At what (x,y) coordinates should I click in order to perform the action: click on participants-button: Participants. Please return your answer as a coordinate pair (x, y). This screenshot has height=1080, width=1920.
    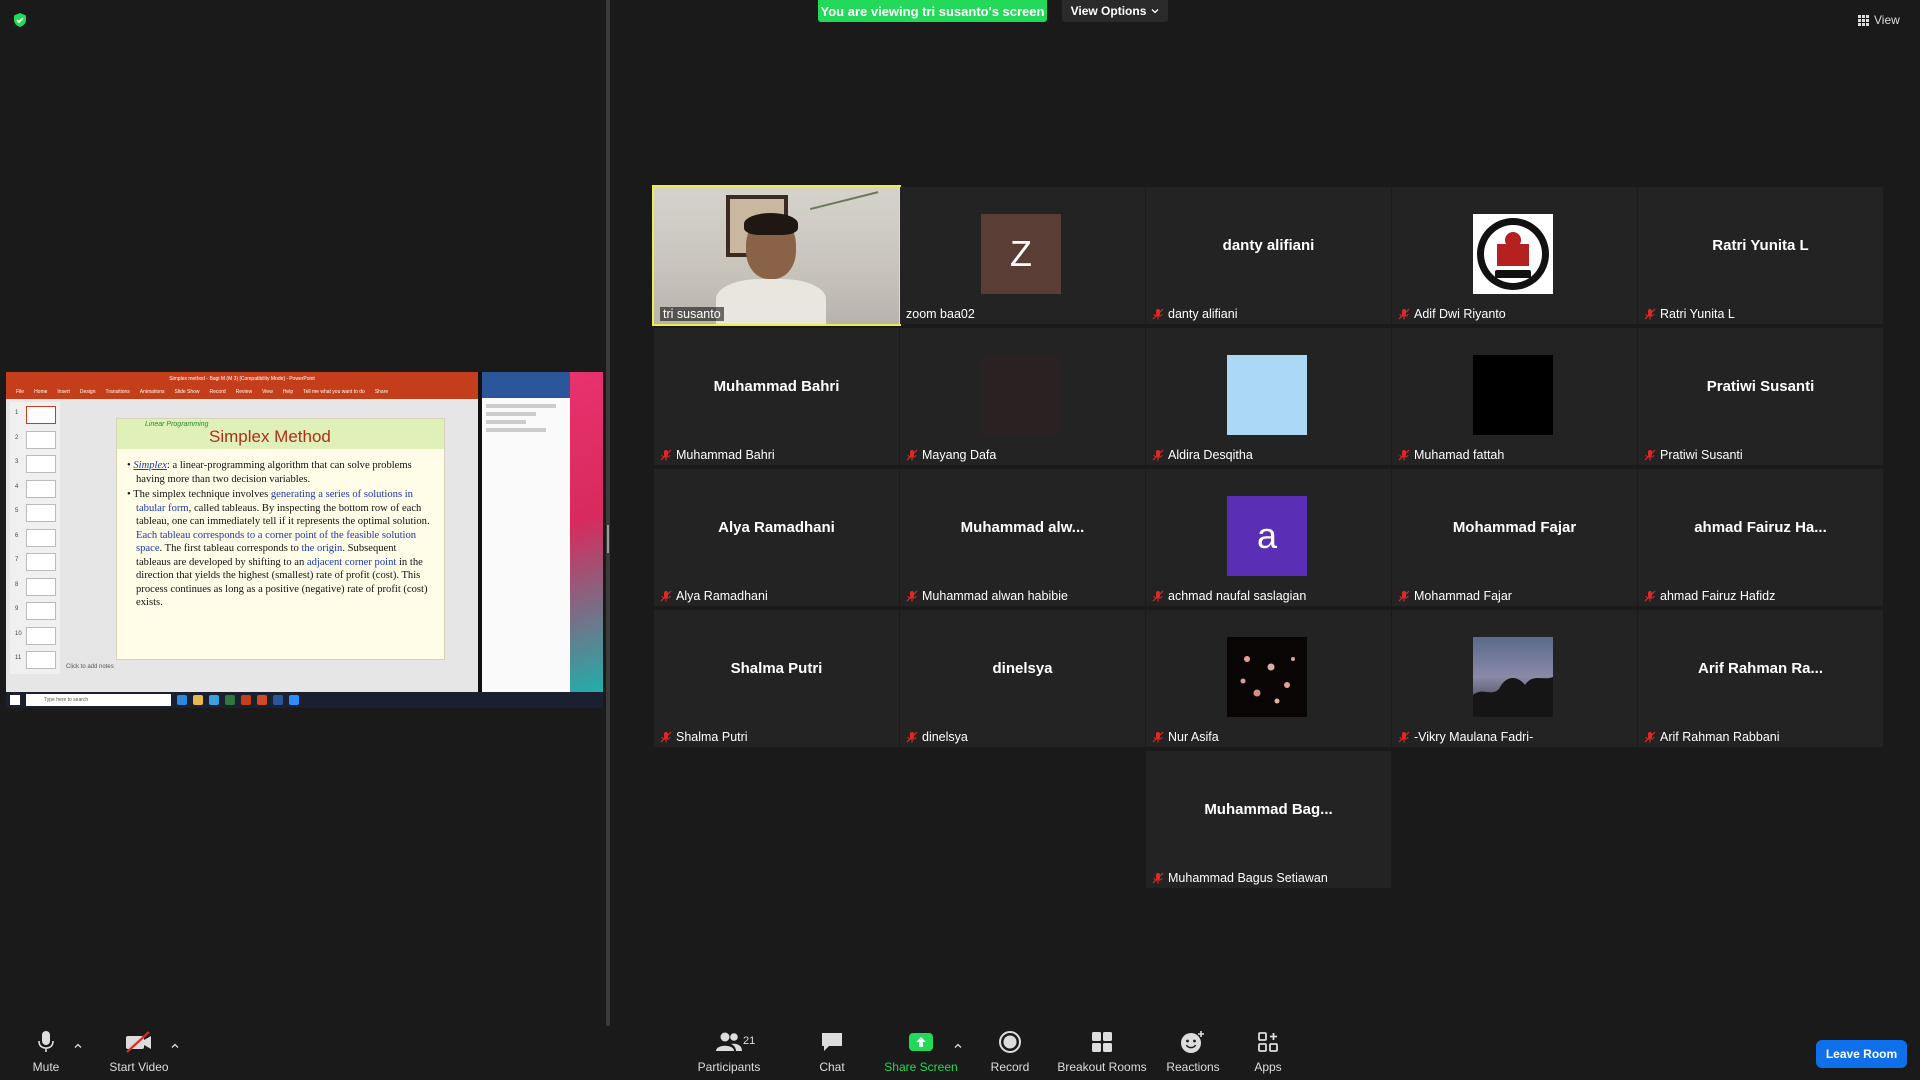
    Looking at the image, I should click on (729, 1053).